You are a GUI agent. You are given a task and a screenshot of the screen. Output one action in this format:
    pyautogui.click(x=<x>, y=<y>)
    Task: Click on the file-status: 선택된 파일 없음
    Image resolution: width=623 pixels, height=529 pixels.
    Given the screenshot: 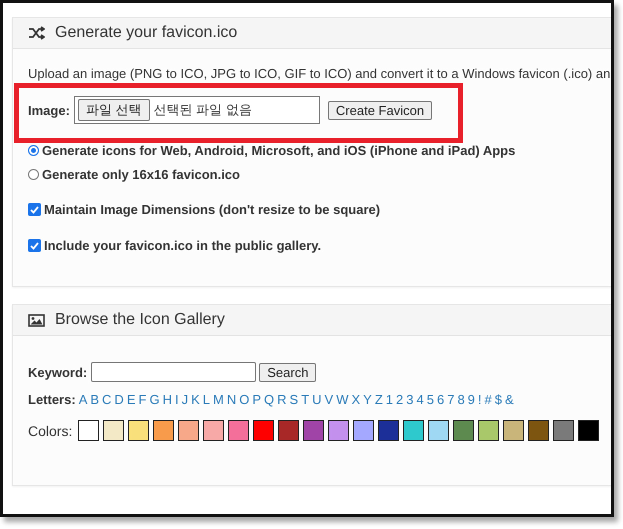 What is the action you would take?
    pyautogui.click(x=203, y=110)
    